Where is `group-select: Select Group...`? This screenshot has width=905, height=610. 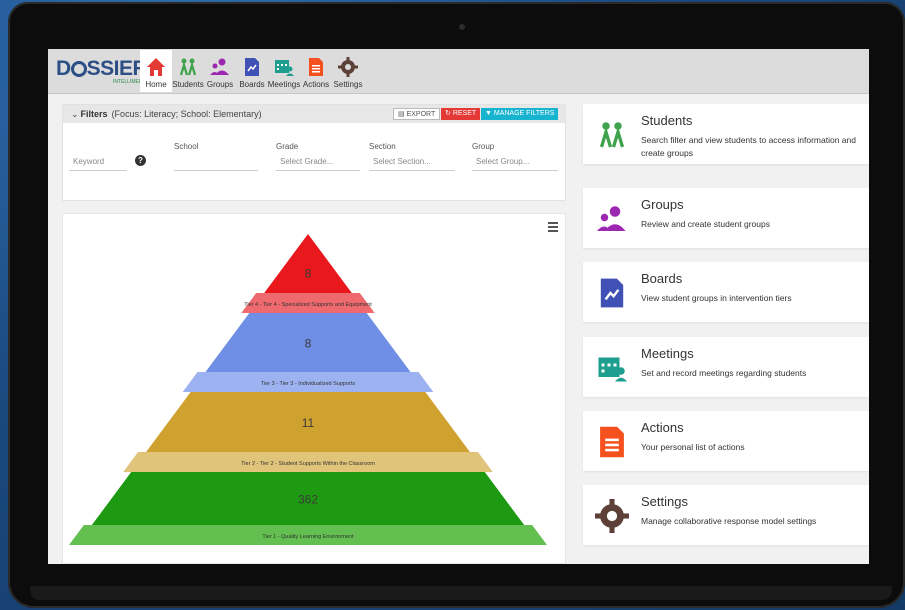
group-select: Select Group... is located at coordinates (515, 164).